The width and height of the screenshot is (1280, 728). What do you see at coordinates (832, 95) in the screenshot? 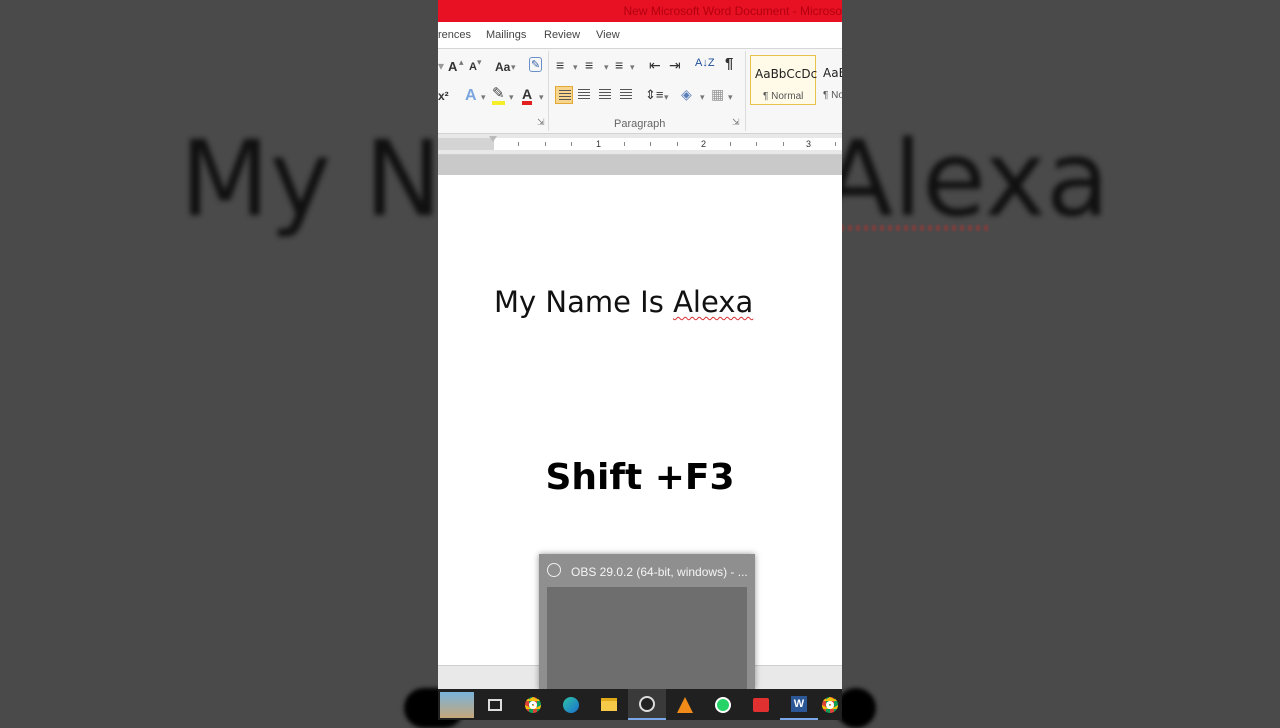
I see `style-name: ¶ No` at bounding box center [832, 95].